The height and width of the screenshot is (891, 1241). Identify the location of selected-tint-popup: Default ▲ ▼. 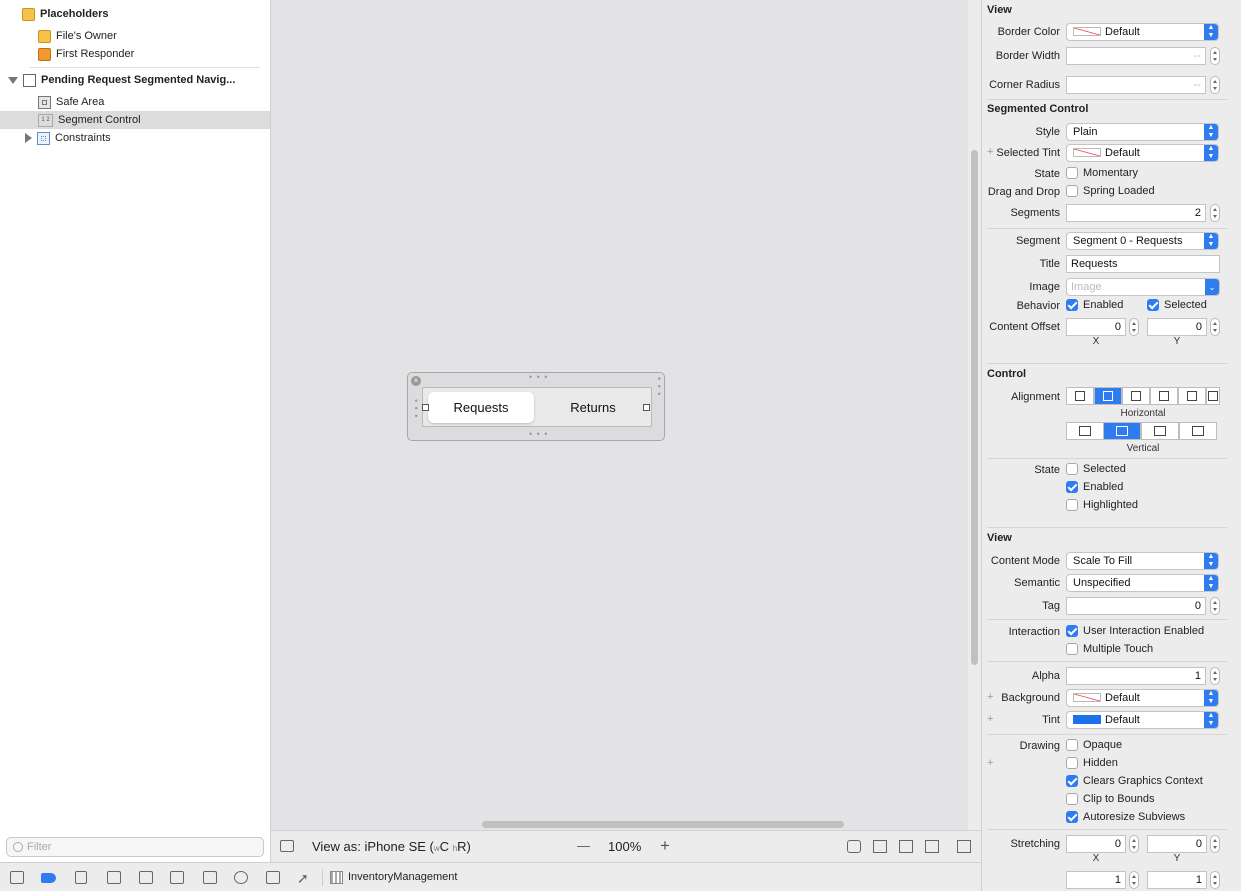
(1142, 153).